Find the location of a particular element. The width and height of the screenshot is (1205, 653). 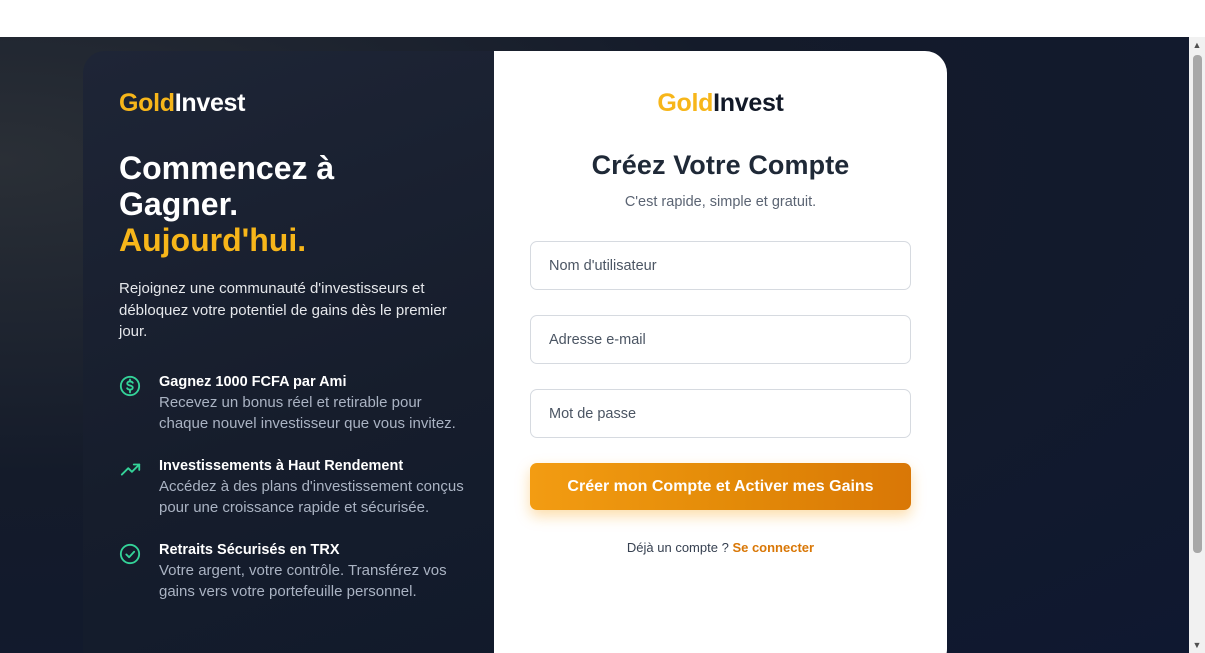

headline-line-1: Commencez à is located at coordinates (227, 168).